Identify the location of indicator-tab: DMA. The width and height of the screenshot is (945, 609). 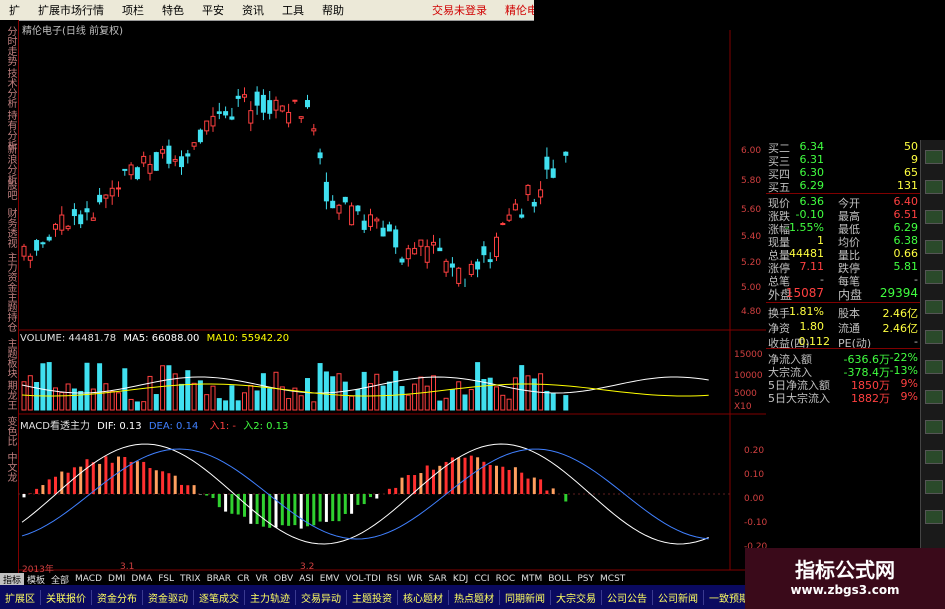
(141, 579).